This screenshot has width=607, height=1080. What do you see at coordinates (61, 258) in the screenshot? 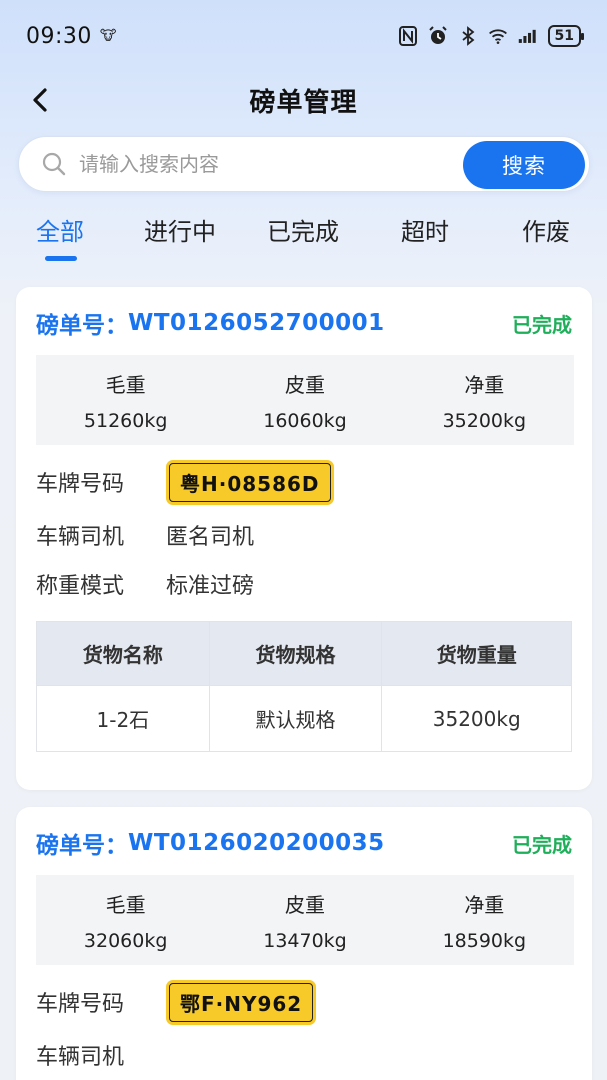
I see `active-tab-indicator` at bounding box center [61, 258].